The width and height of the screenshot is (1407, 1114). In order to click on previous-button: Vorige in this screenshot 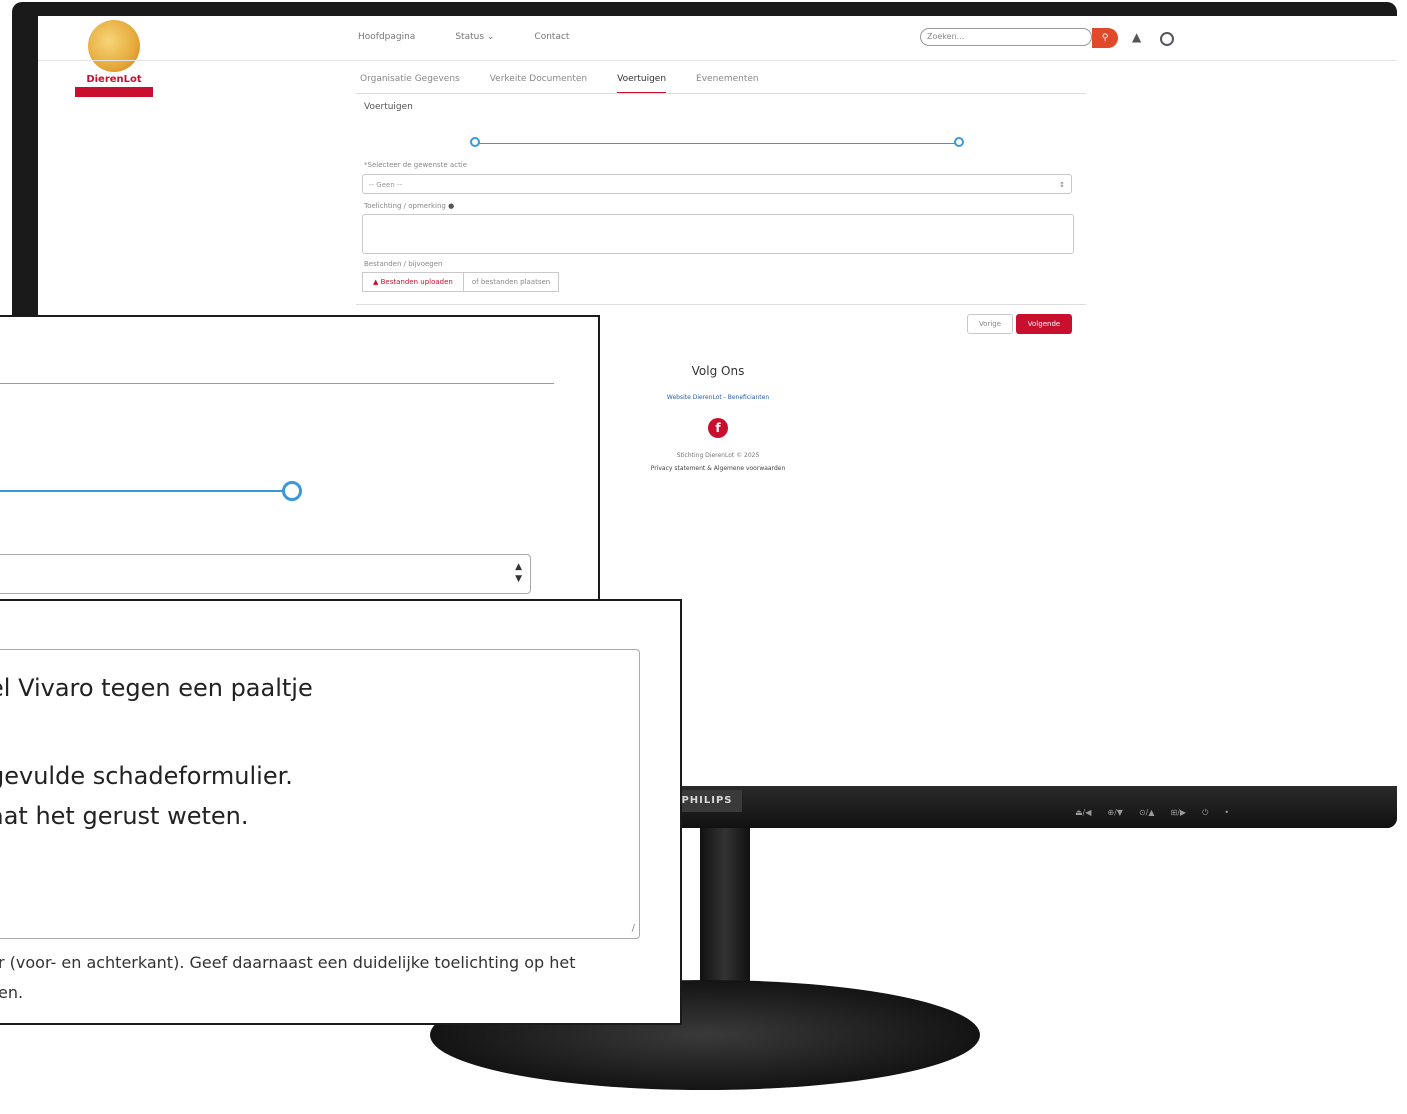, I will do `click(990, 324)`.